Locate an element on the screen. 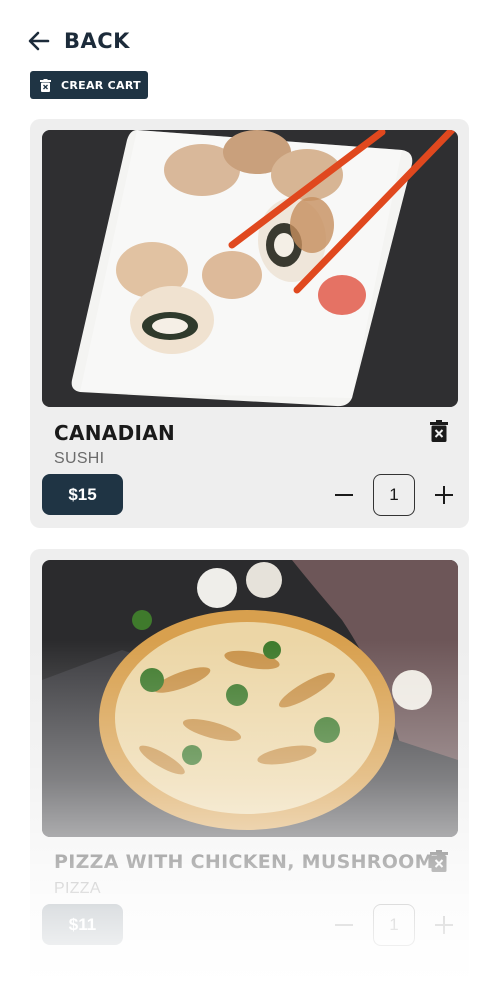 The image size is (500, 985). arrow-left-icon is located at coordinates (39, 41).